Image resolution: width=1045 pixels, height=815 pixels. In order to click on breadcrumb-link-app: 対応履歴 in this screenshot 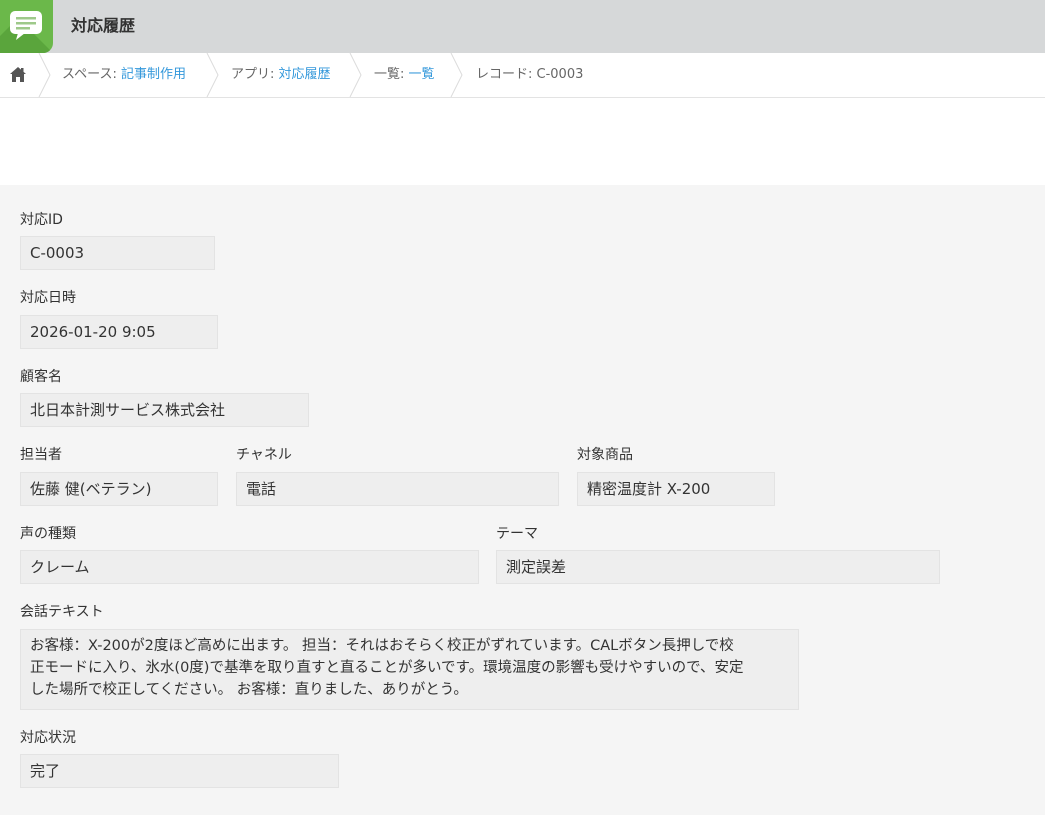, I will do `click(305, 74)`.